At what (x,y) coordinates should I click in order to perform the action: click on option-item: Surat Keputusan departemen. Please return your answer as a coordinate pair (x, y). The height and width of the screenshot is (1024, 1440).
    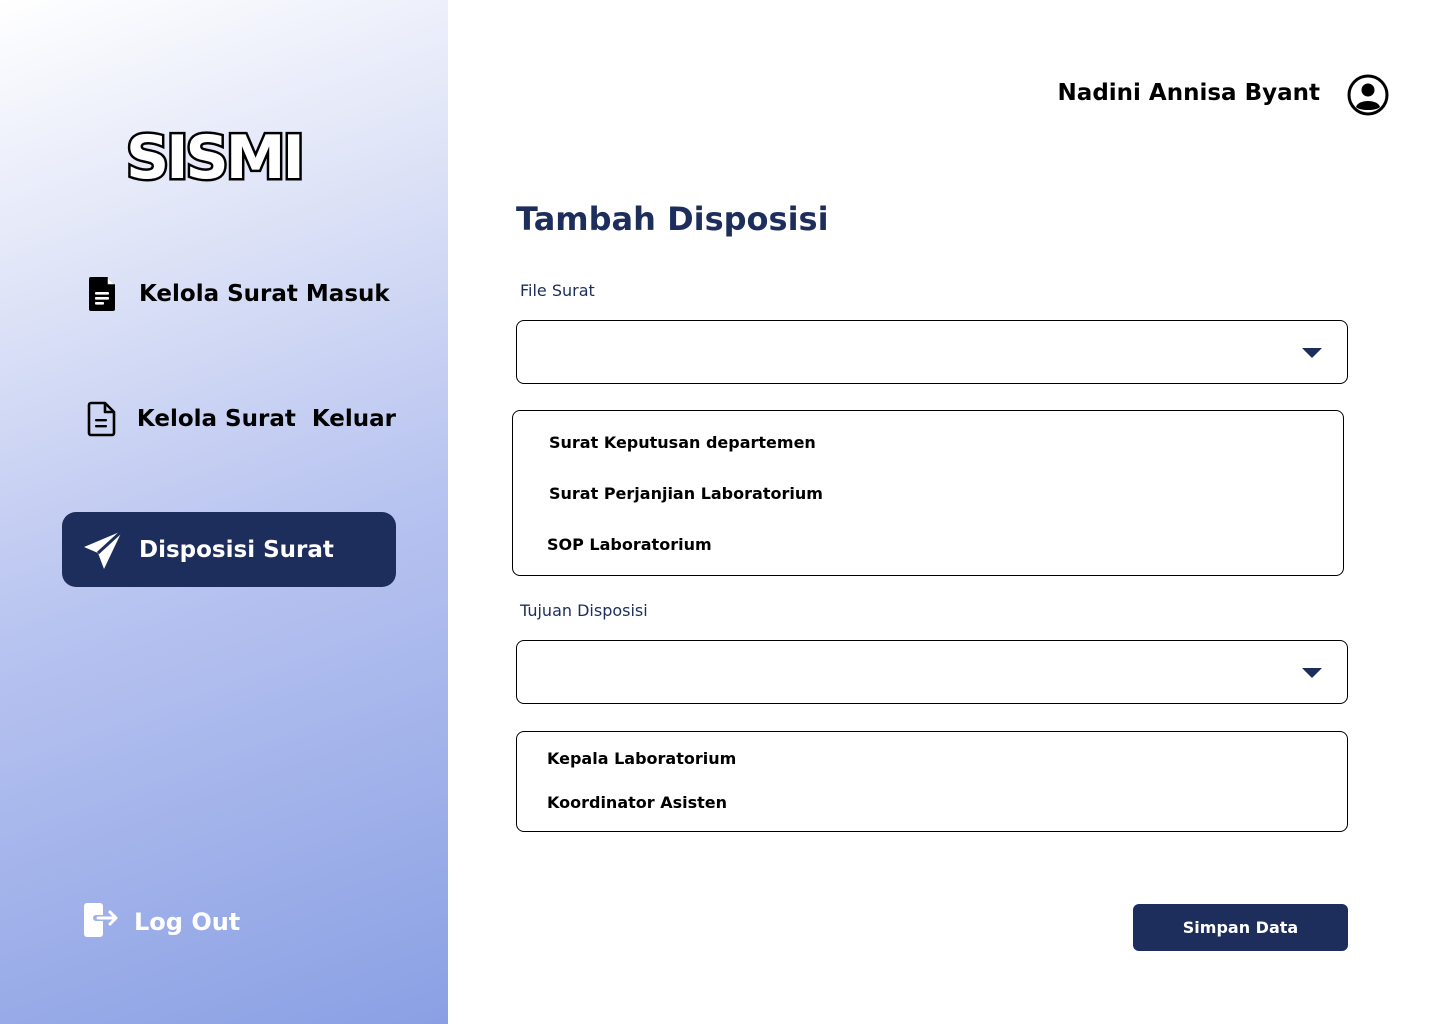
    Looking at the image, I should click on (682, 442).